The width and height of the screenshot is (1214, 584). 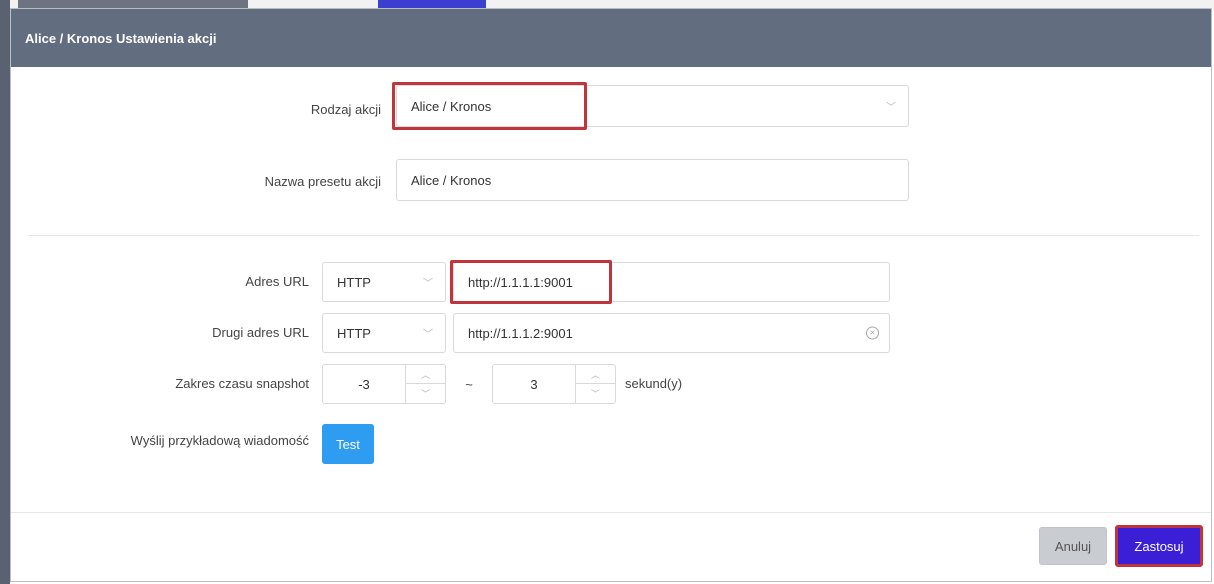 What do you see at coordinates (348, 444) in the screenshot?
I see `test-button: Test` at bounding box center [348, 444].